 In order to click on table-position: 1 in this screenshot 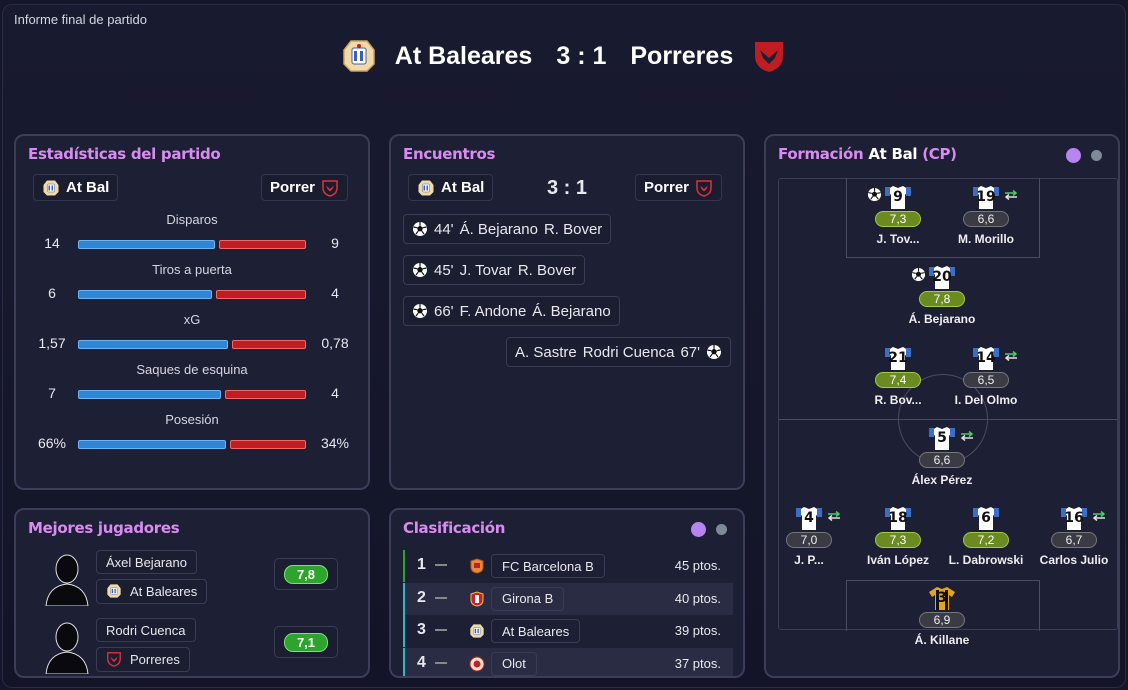, I will do `click(421, 564)`.